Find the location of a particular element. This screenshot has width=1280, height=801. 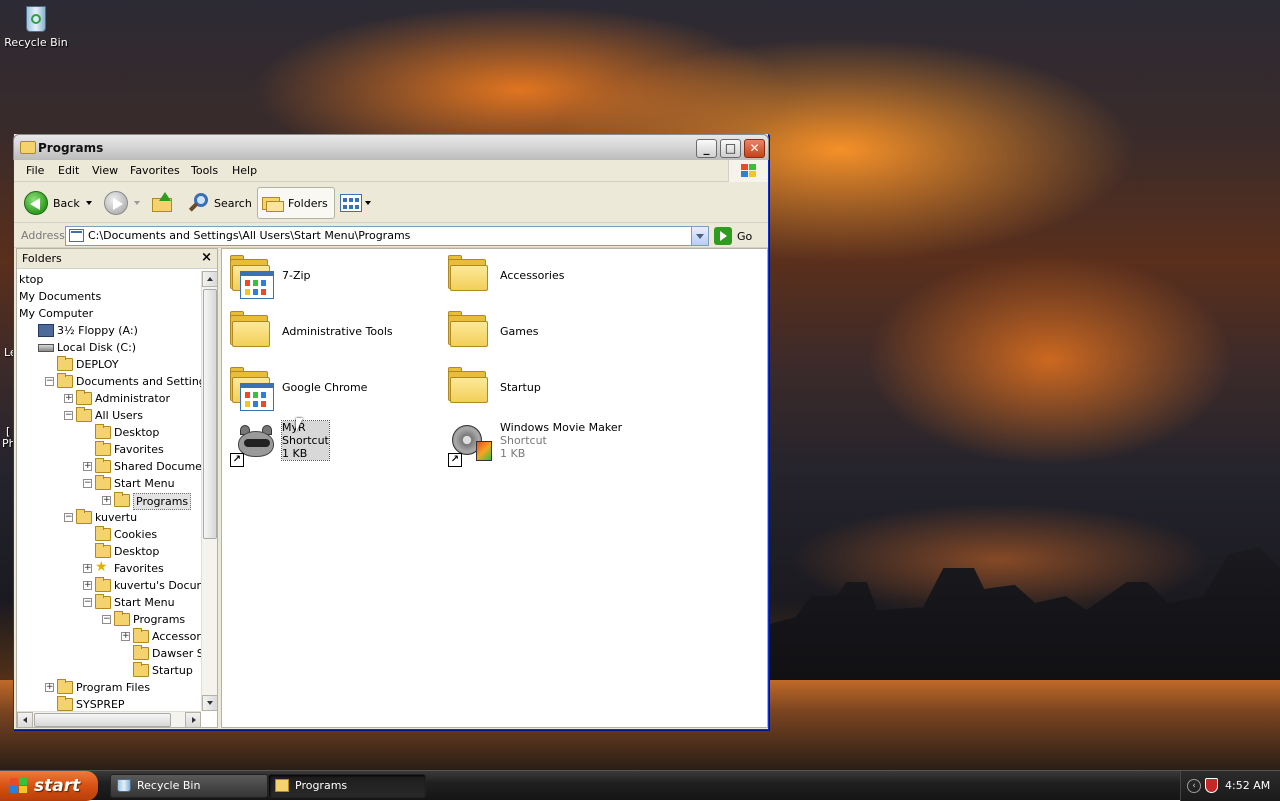

desktop-icon-recycle-bin: Recycle Bin is located at coordinates (36, 25).